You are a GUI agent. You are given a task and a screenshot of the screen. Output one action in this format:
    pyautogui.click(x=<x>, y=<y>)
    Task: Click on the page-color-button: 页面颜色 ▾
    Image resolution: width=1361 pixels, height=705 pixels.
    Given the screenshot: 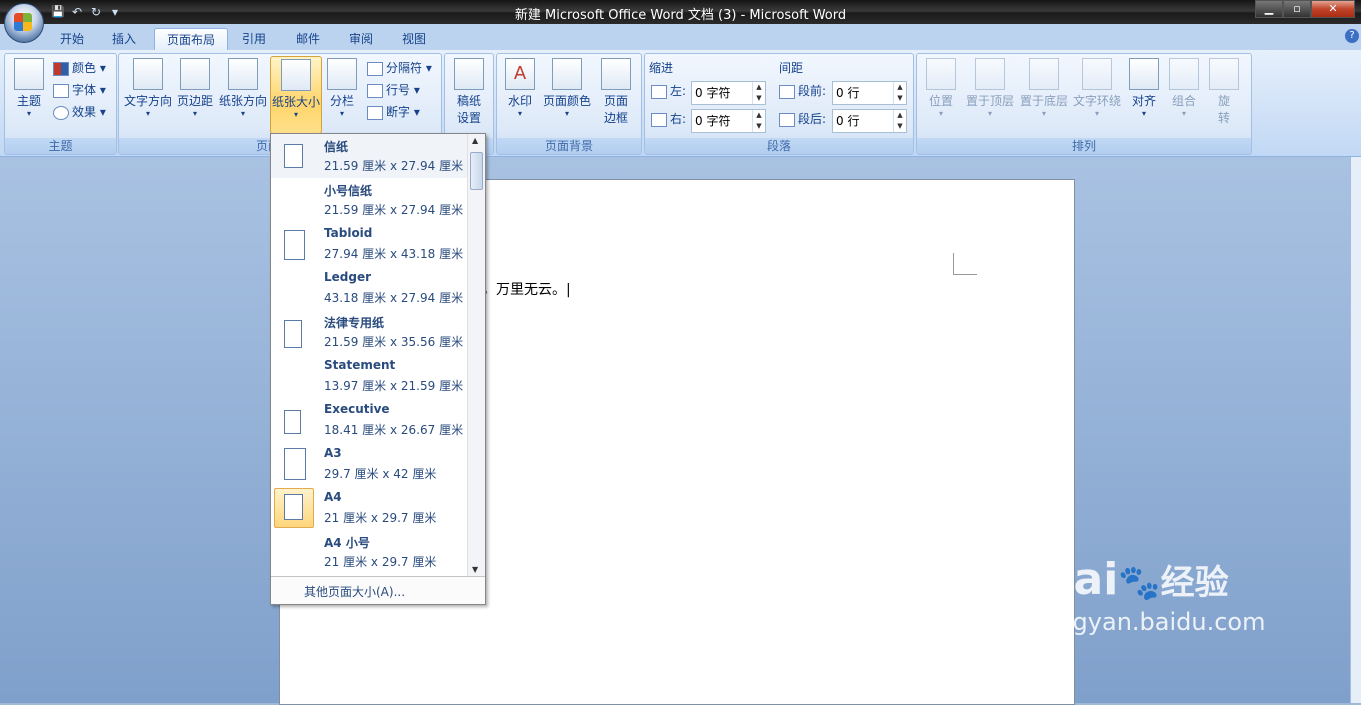 What is the action you would take?
    pyautogui.click(x=567, y=87)
    